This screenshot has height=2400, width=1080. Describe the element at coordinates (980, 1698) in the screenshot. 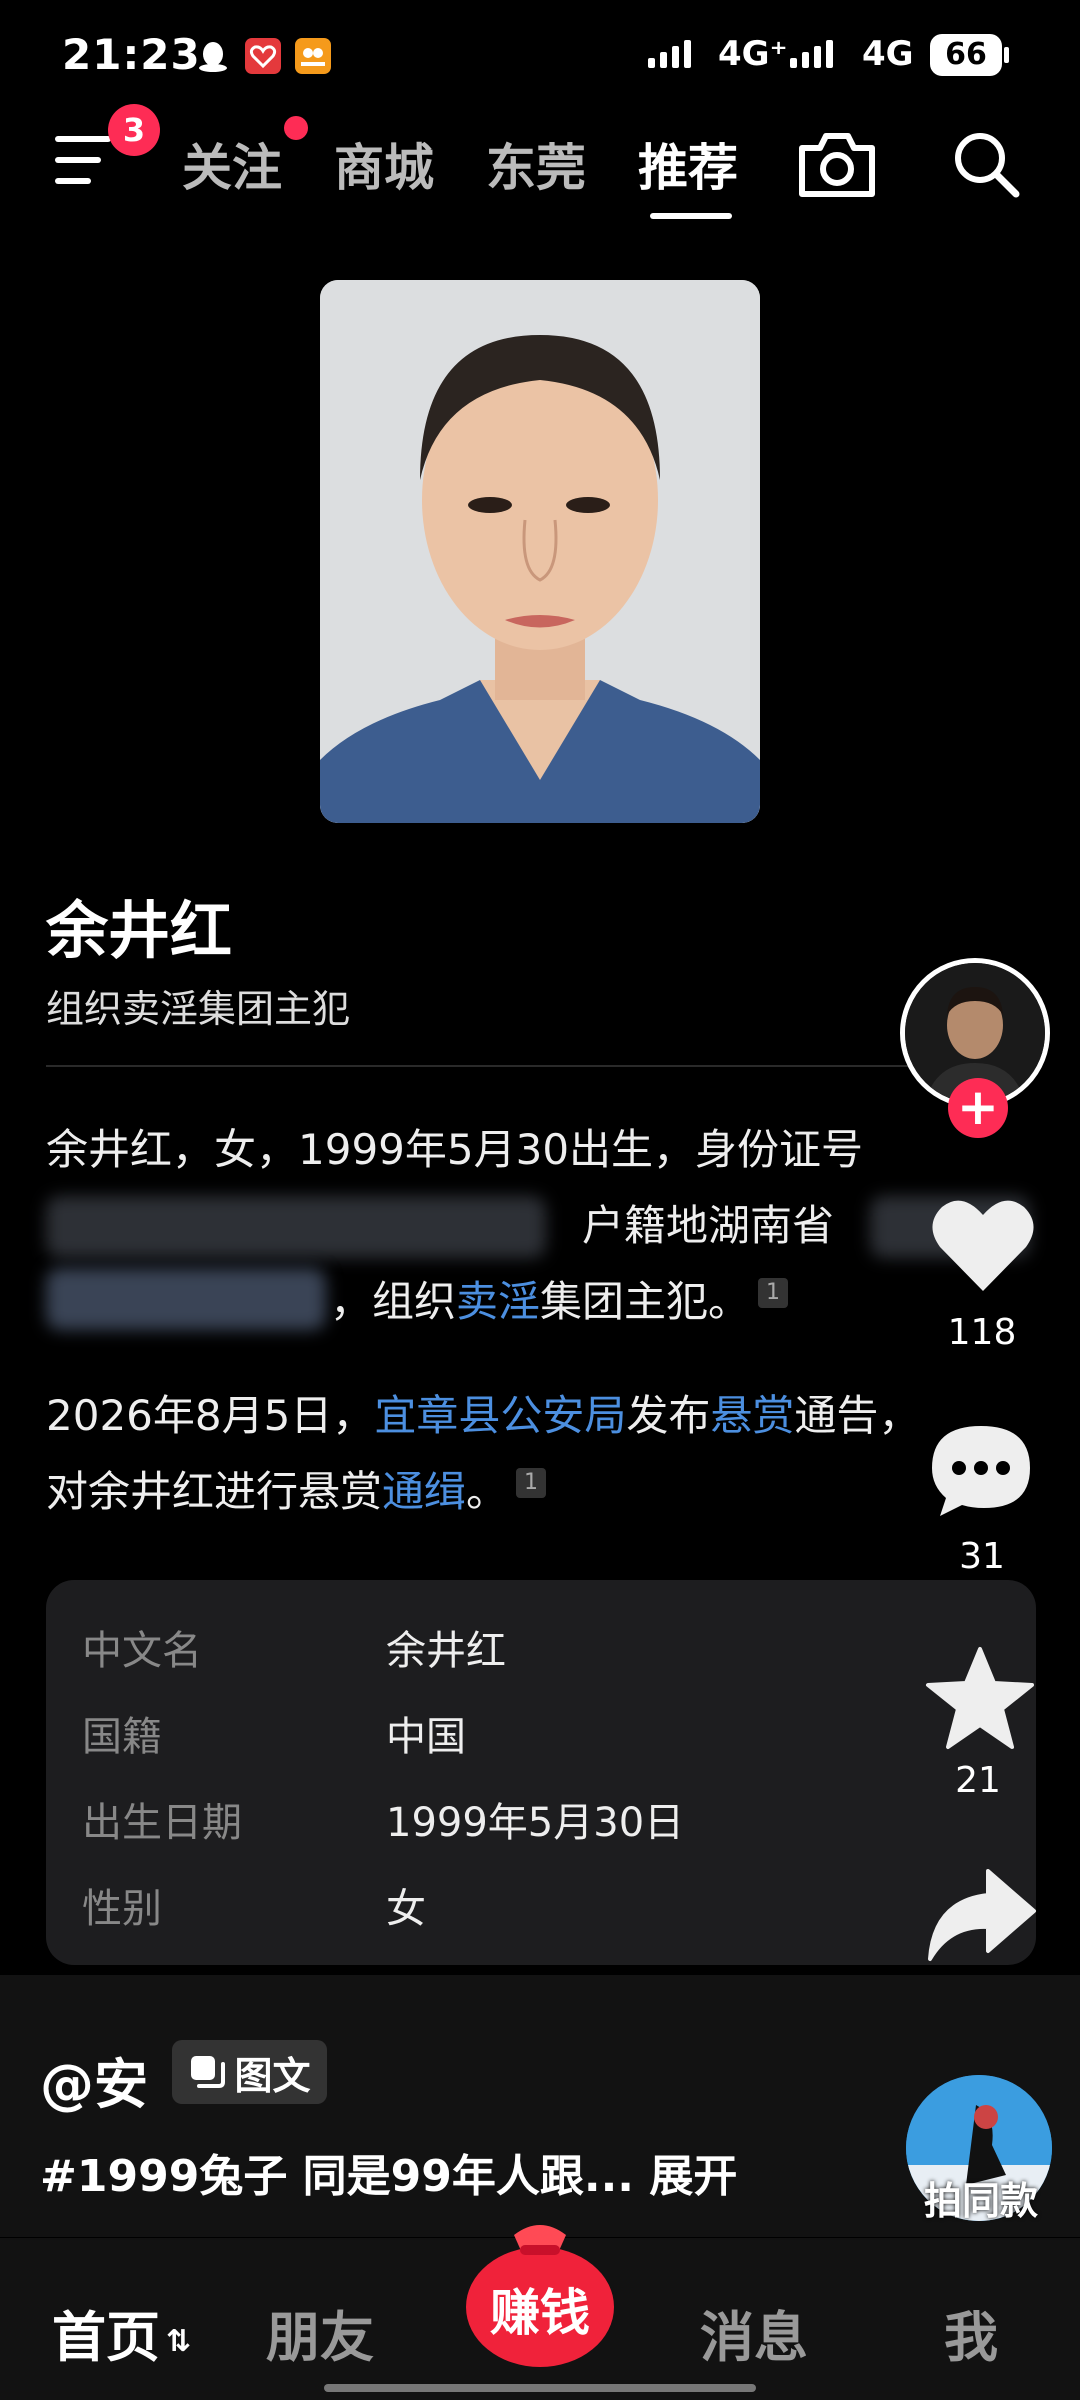

I see `favorite-star-icon` at that location.